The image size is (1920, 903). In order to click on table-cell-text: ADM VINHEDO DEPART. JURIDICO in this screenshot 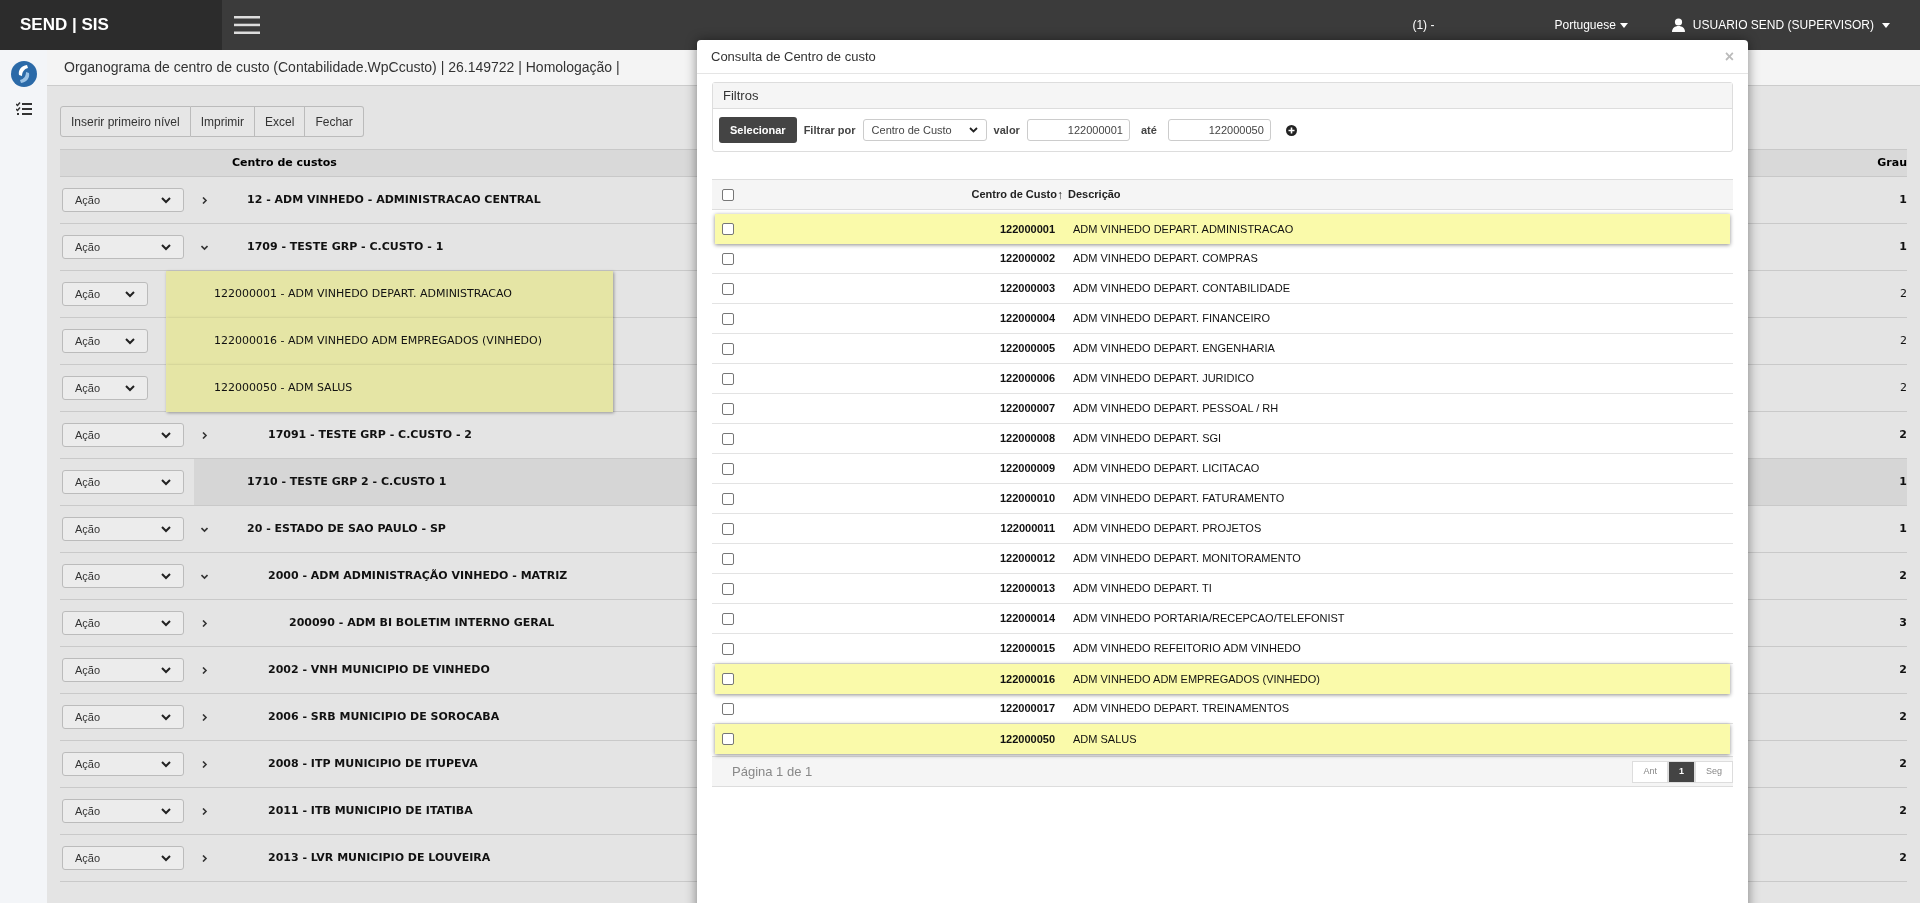, I will do `click(1164, 379)`.